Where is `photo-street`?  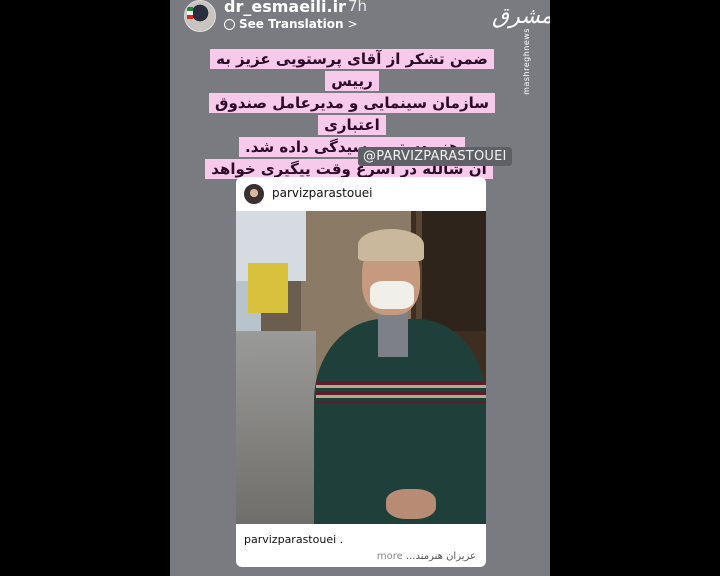
photo-street is located at coordinates (276, 427).